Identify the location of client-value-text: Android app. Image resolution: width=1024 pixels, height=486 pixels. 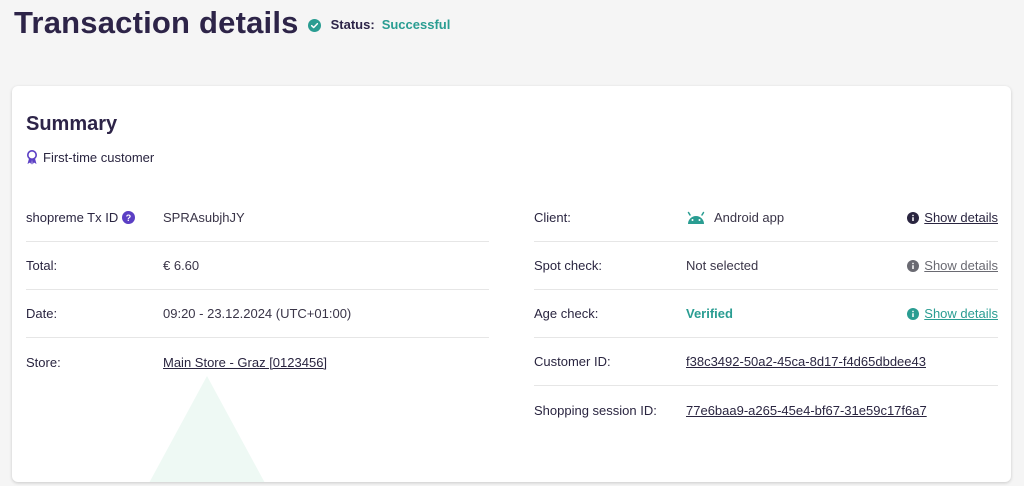
(749, 217).